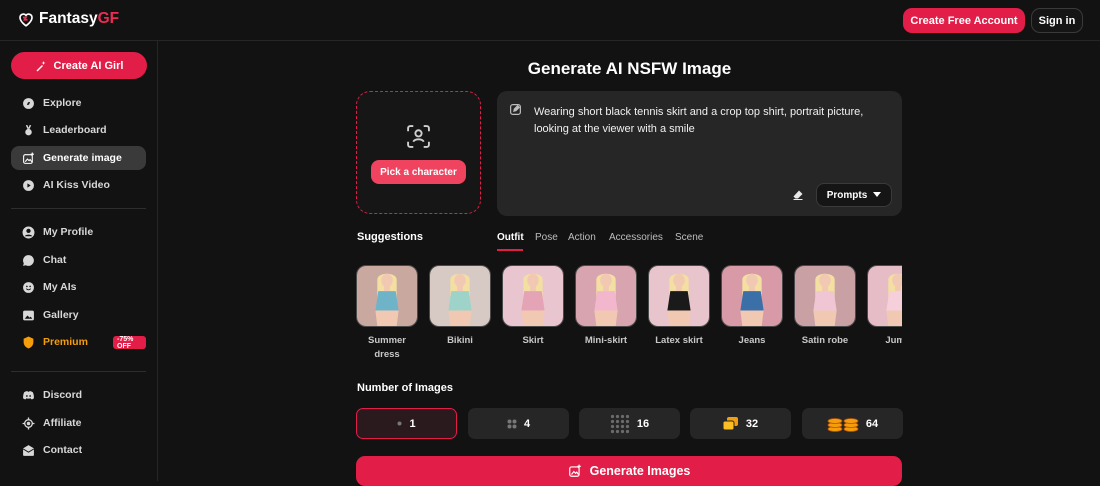 This screenshot has width=1100, height=486. Describe the element at coordinates (55, 260) in the screenshot. I see `sidebar-item-label: Chat` at that location.